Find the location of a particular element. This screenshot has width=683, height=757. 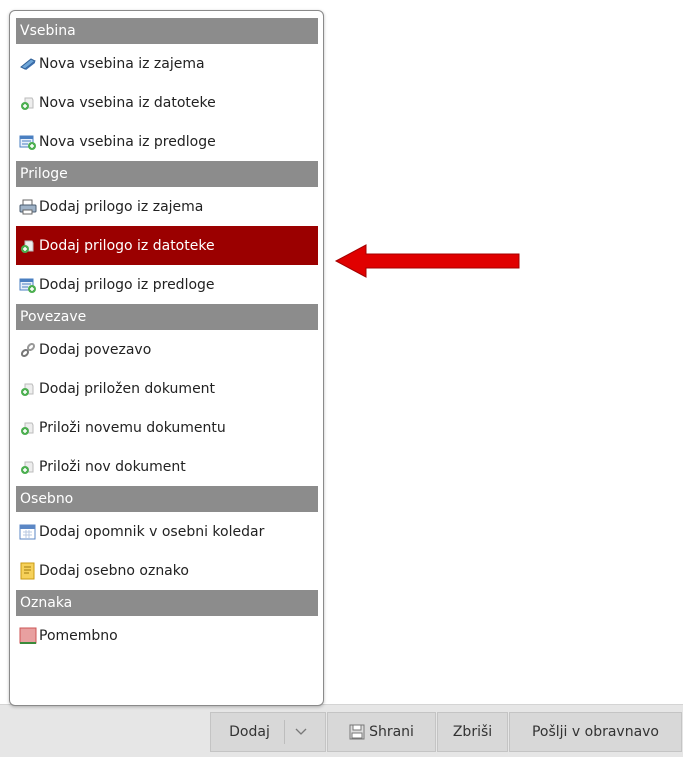

menu-item-label: Dodaj povezavo is located at coordinates (95, 349).